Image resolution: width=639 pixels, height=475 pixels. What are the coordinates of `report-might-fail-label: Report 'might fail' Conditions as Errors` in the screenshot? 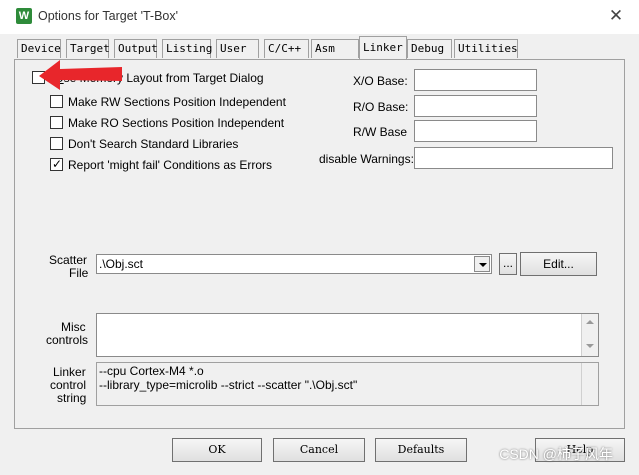 It's located at (170, 165).